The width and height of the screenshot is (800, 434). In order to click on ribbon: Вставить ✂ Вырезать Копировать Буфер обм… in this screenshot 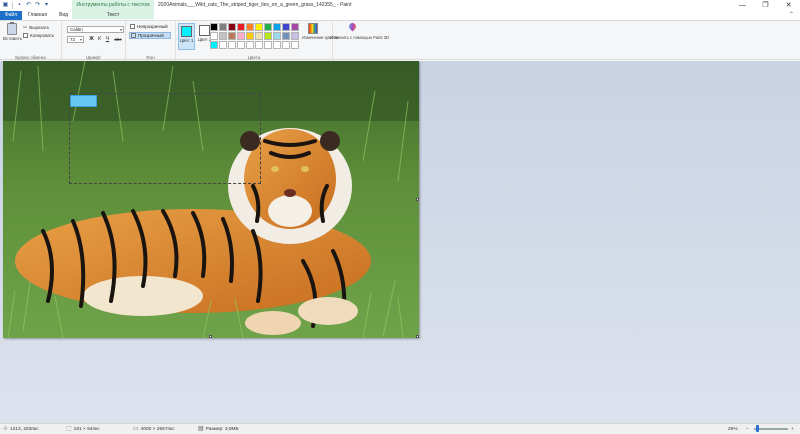, I will do `click(400, 40)`.